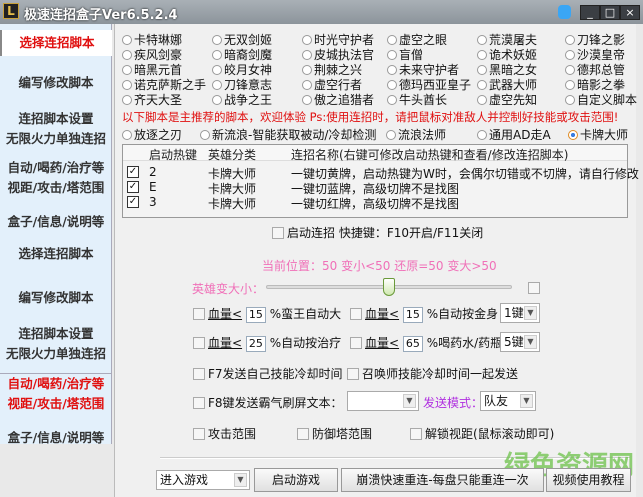  I want to click on maximize-button: □, so click(610, 12).